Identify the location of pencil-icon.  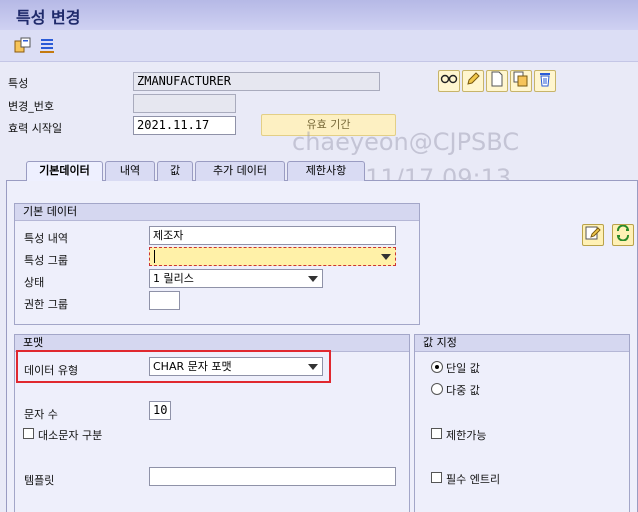
(473, 81).